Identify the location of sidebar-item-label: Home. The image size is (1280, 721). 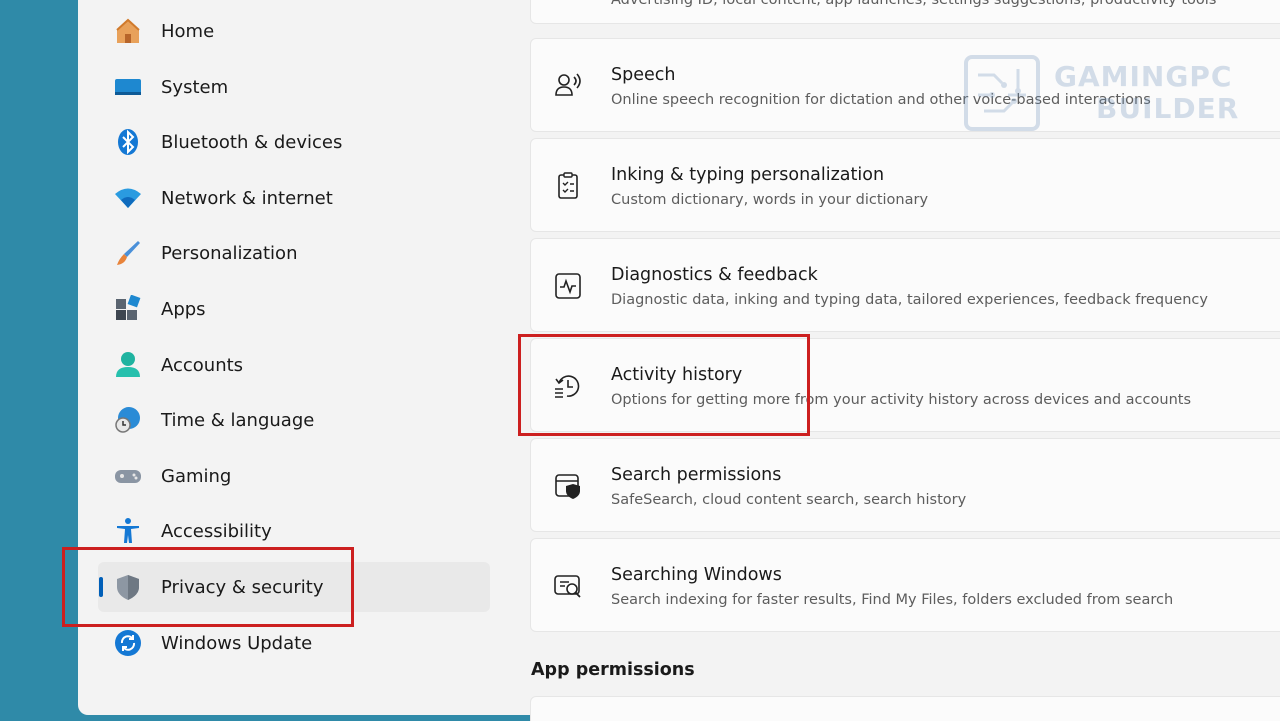
(188, 31).